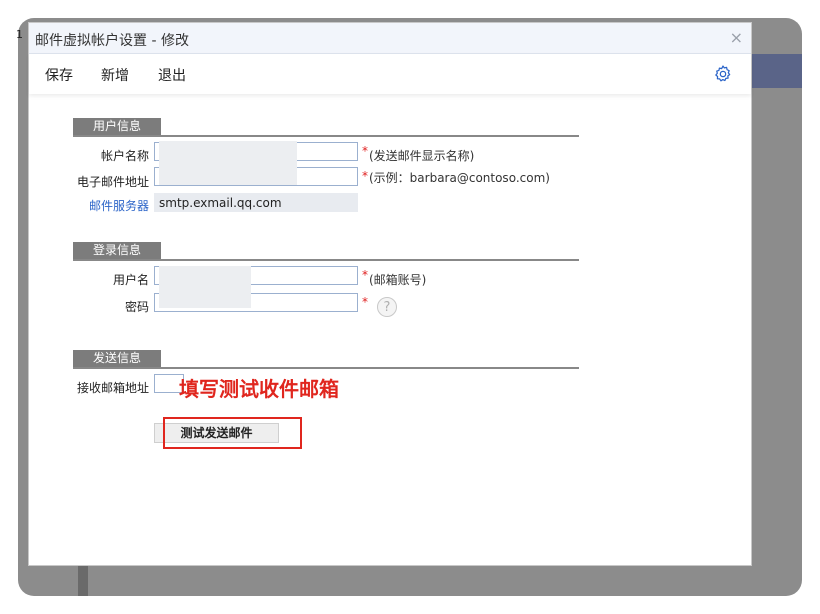 This screenshot has width=820, height=614. I want to click on close-button: ×, so click(736, 37).